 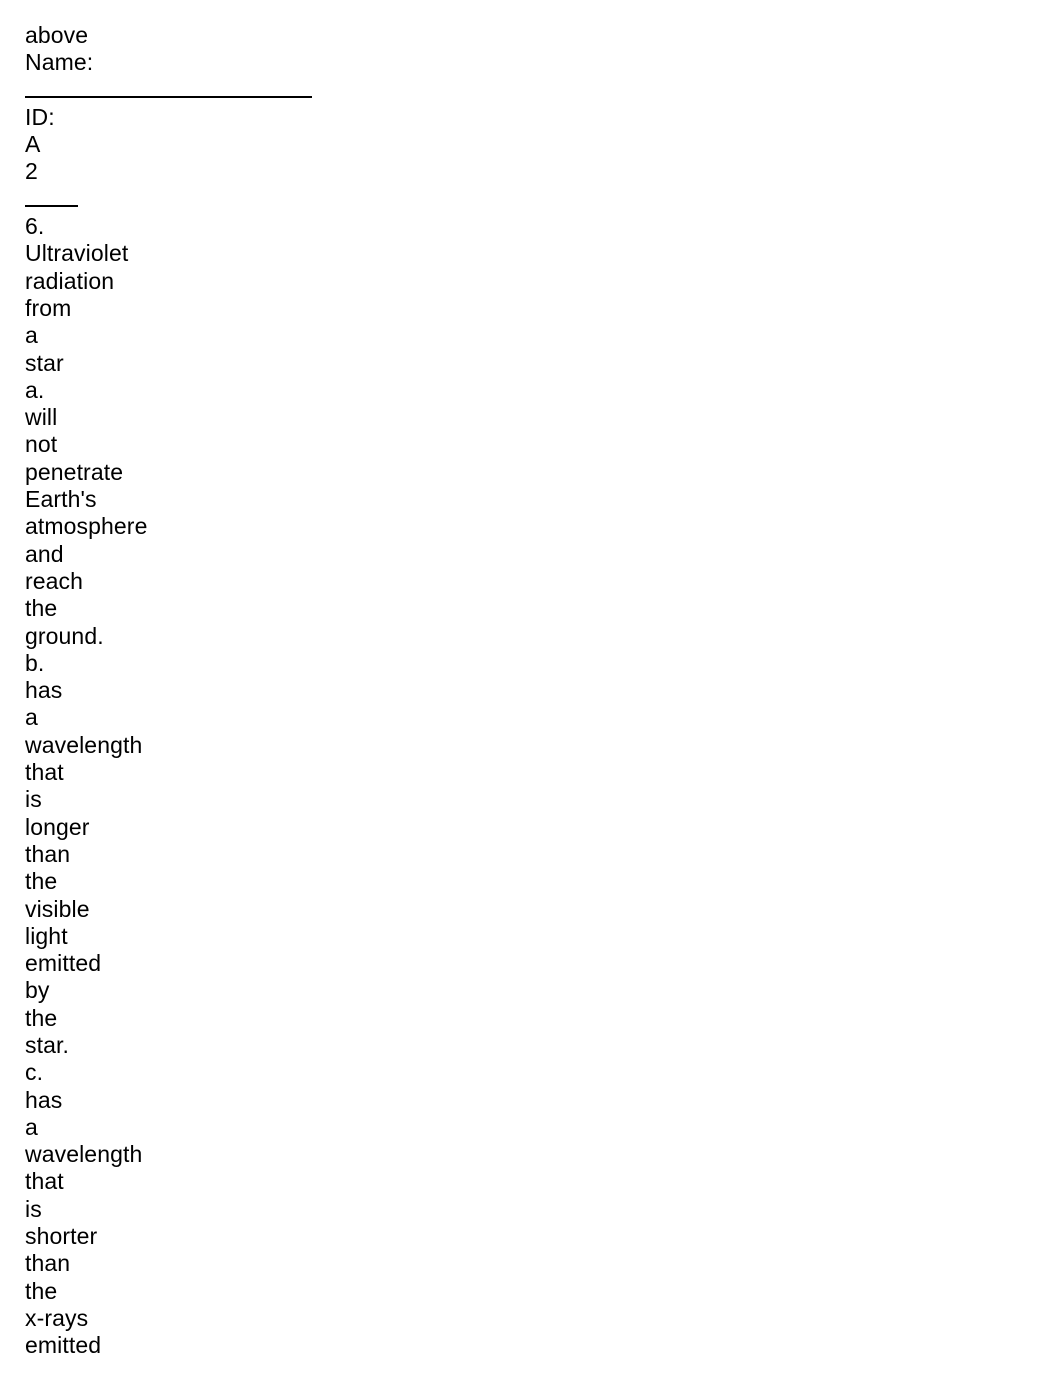 What do you see at coordinates (57, 35) in the screenshot?
I see `document-line: above` at bounding box center [57, 35].